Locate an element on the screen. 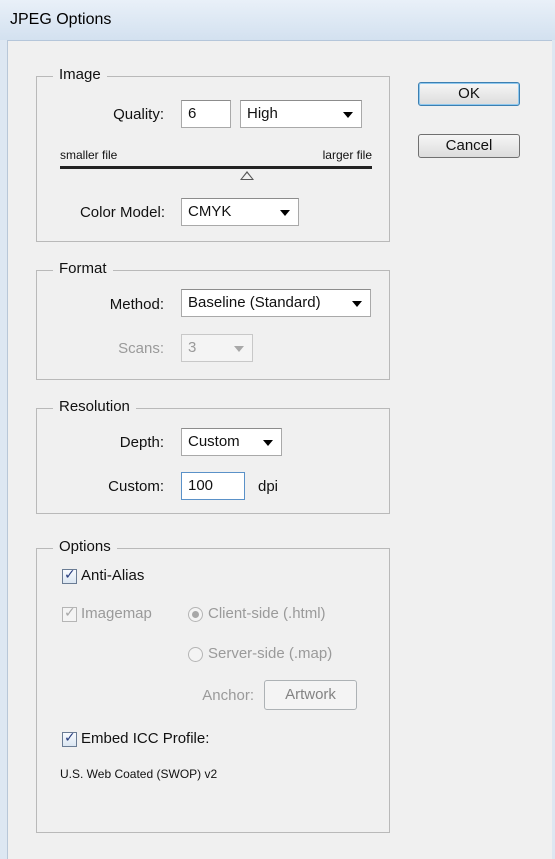  client-side-radio is located at coordinates (195, 614).